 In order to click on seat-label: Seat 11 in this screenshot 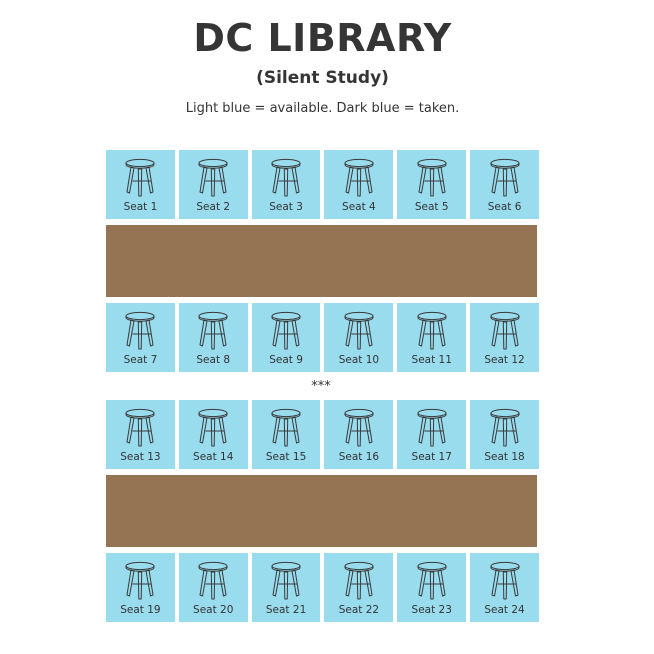, I will do `click(431, 360)`.